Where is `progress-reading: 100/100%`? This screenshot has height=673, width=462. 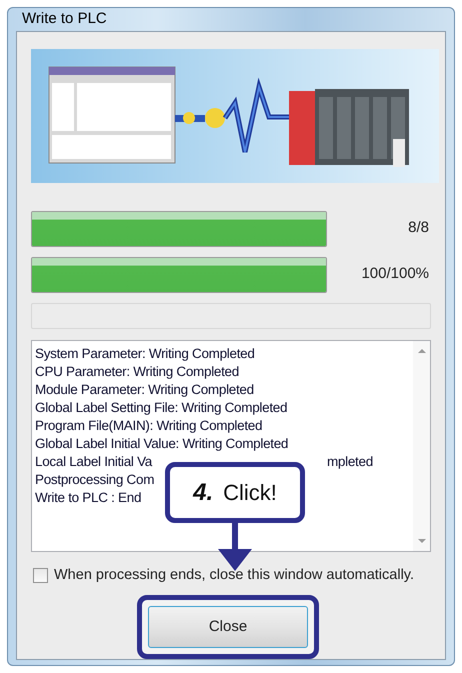
progress-reading: 100/100% is located at coordinates (395, 274).